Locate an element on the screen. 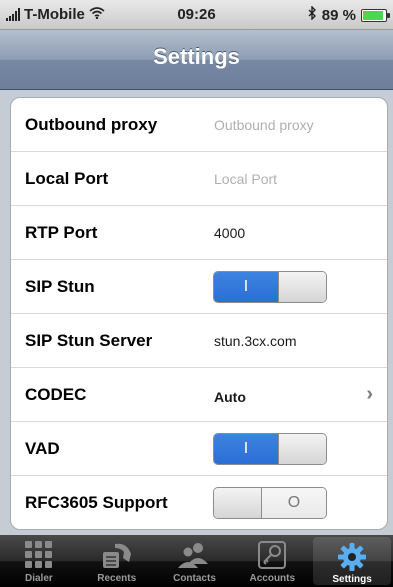 Image resolution: width=393 pixels, height=587 pixels. page-title: Settings is located at coordinates (196, 56).